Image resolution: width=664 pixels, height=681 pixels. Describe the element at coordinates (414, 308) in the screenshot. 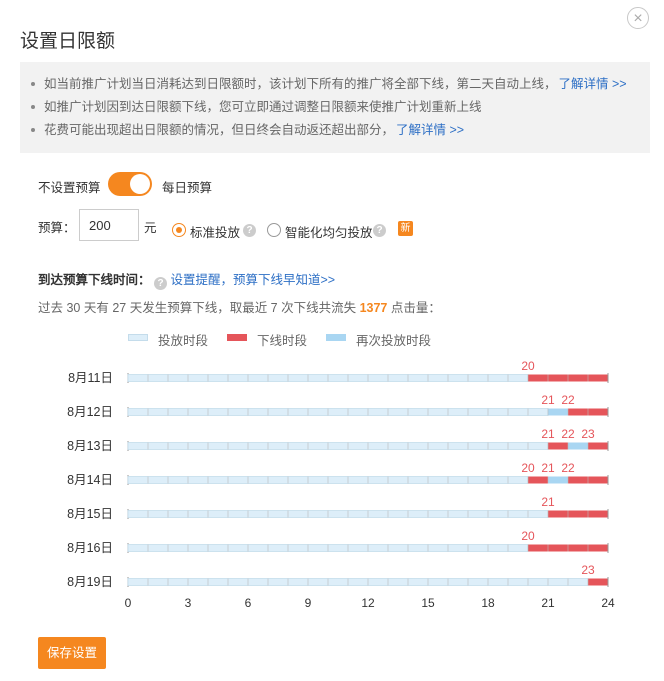

I see `summary-suffix: 点击量：` at that location.